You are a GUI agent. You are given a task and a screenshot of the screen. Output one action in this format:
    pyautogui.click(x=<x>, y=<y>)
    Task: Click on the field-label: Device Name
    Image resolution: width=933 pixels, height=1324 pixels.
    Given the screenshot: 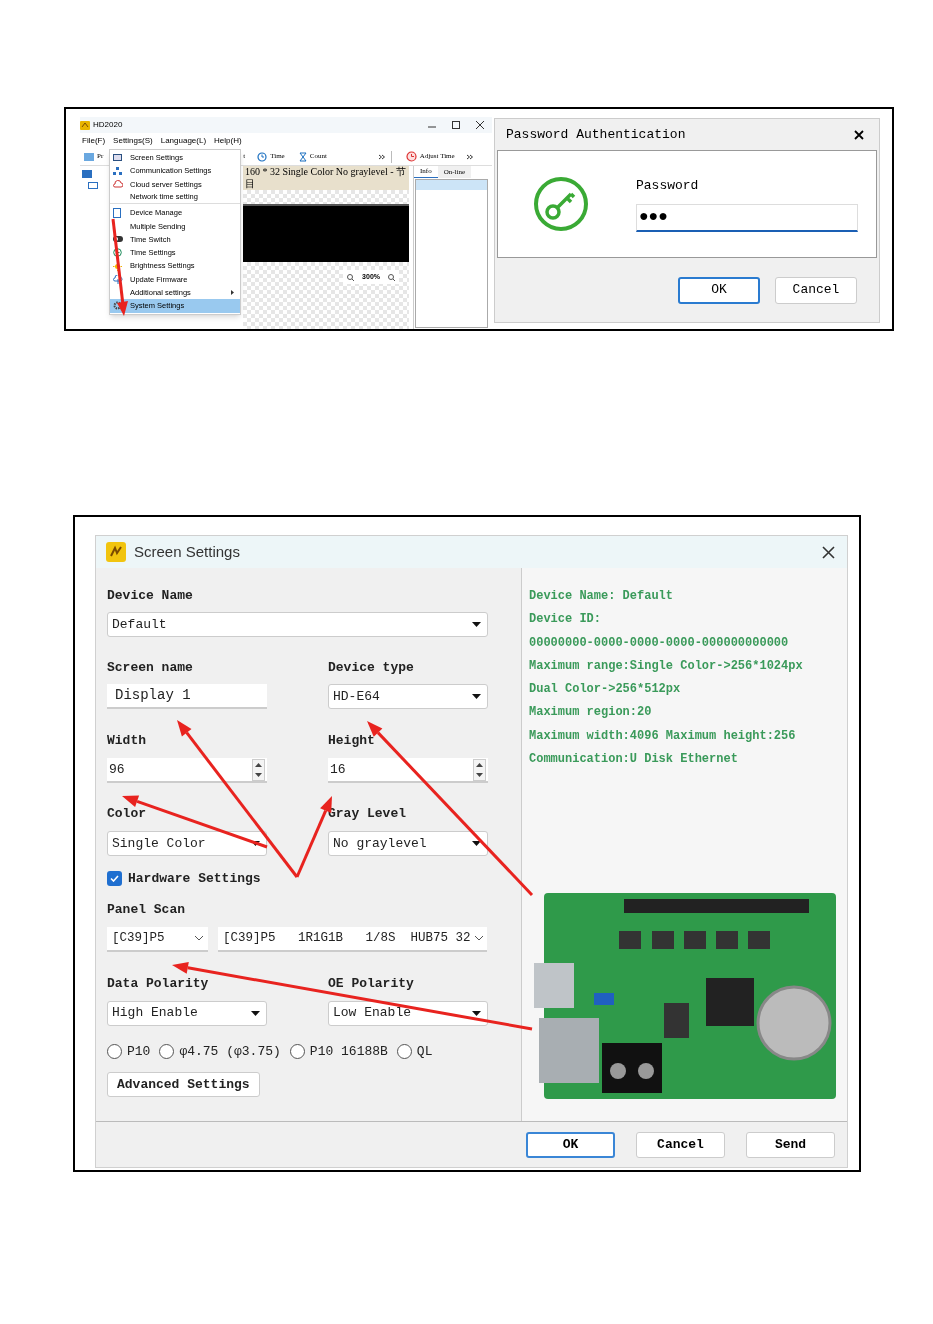 What is the action you would take?
    pyautogui.click(x=150, y=596)
    